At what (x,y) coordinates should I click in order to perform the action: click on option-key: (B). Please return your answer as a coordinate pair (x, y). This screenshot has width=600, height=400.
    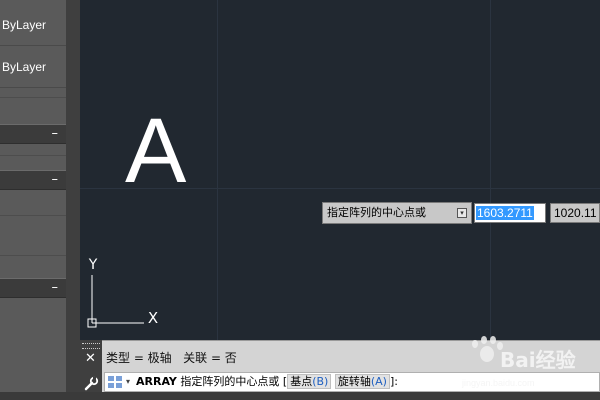
    Looking at the image, I should click on (320, 381).